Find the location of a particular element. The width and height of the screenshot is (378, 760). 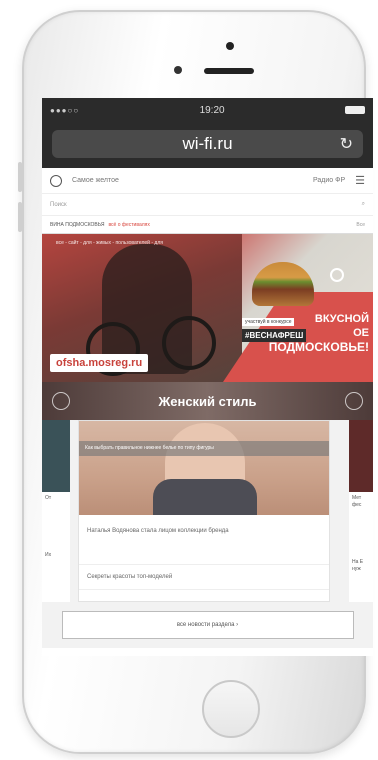

ticker-text: ВИНА ПОДМОСКОВЬЯ is located at coordinates (77, 224).